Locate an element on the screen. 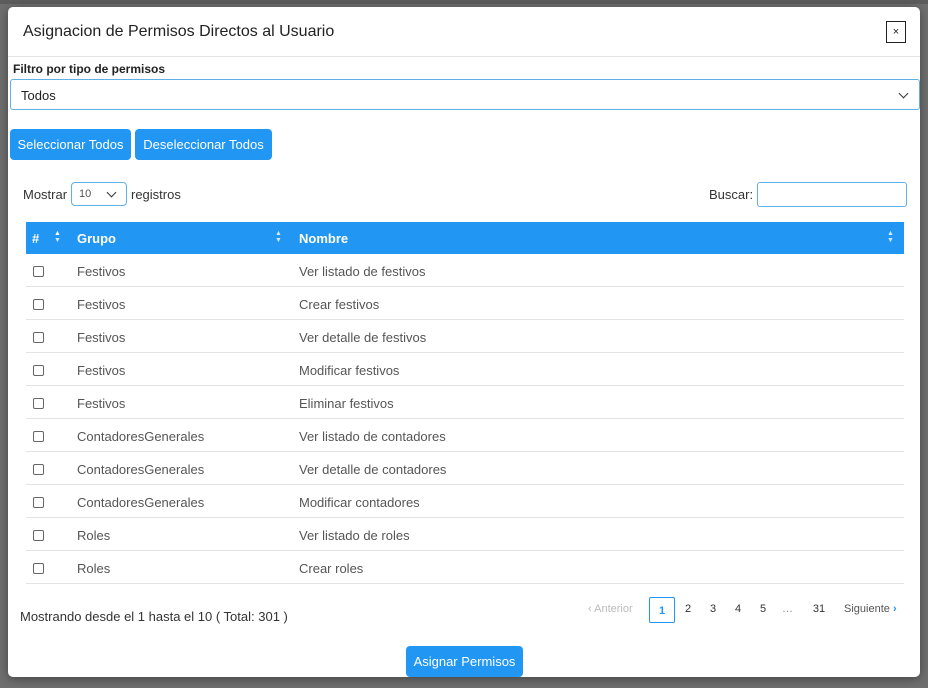  pagination-previous-label: Anterior is located at coordinates (613, 609).